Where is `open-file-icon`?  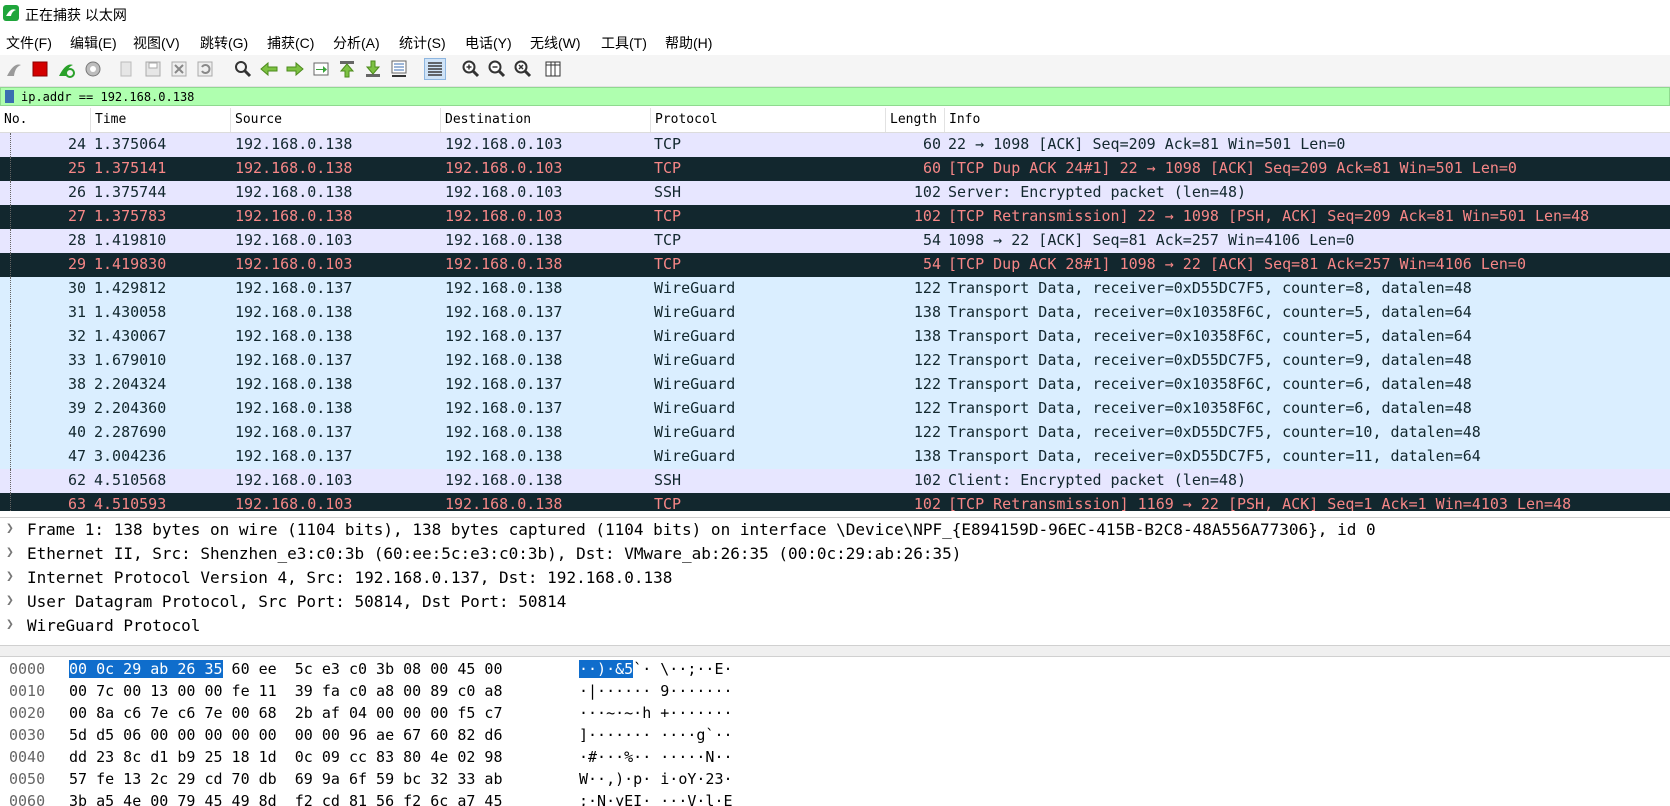 open-file-icon is located at coordinates (127, 69).